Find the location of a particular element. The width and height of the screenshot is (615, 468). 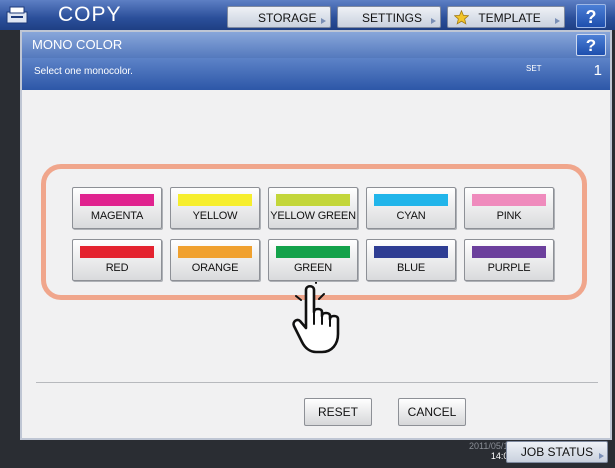

color-label: CYAN is located at coordinates (411, 216).